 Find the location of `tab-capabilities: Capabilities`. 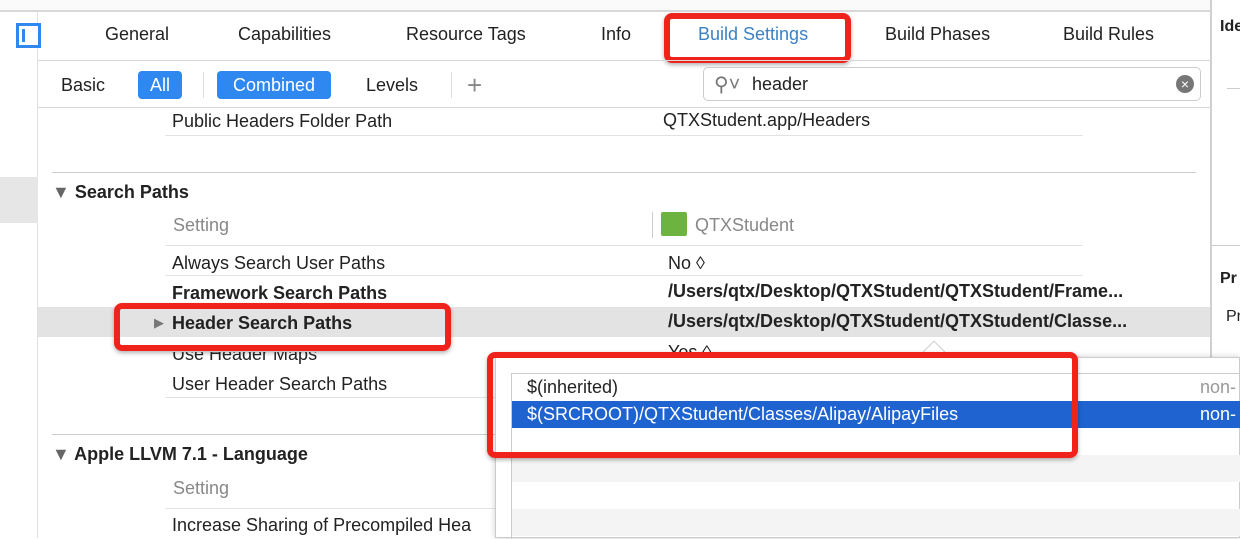

tab-capabilities: Capabilities is located at coordinates (284, 34).